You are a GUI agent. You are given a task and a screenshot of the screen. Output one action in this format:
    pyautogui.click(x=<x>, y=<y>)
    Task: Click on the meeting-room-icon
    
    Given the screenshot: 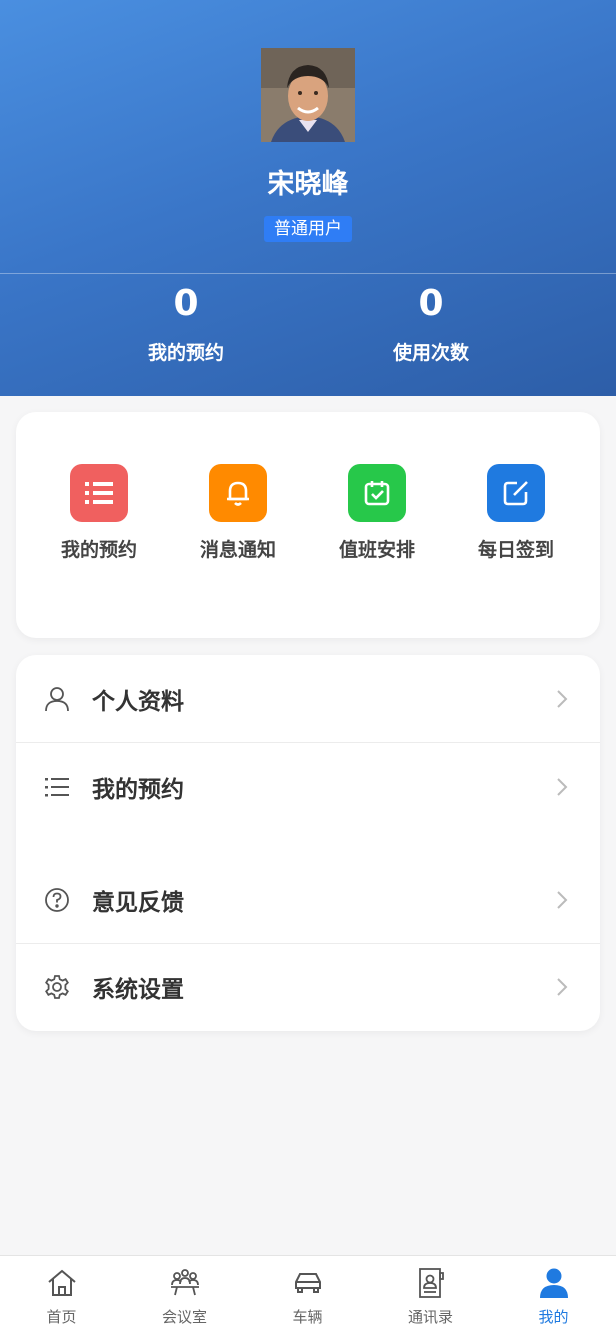 What is the action you would take?
    pyautogui.click(x=184, y=1282)
    